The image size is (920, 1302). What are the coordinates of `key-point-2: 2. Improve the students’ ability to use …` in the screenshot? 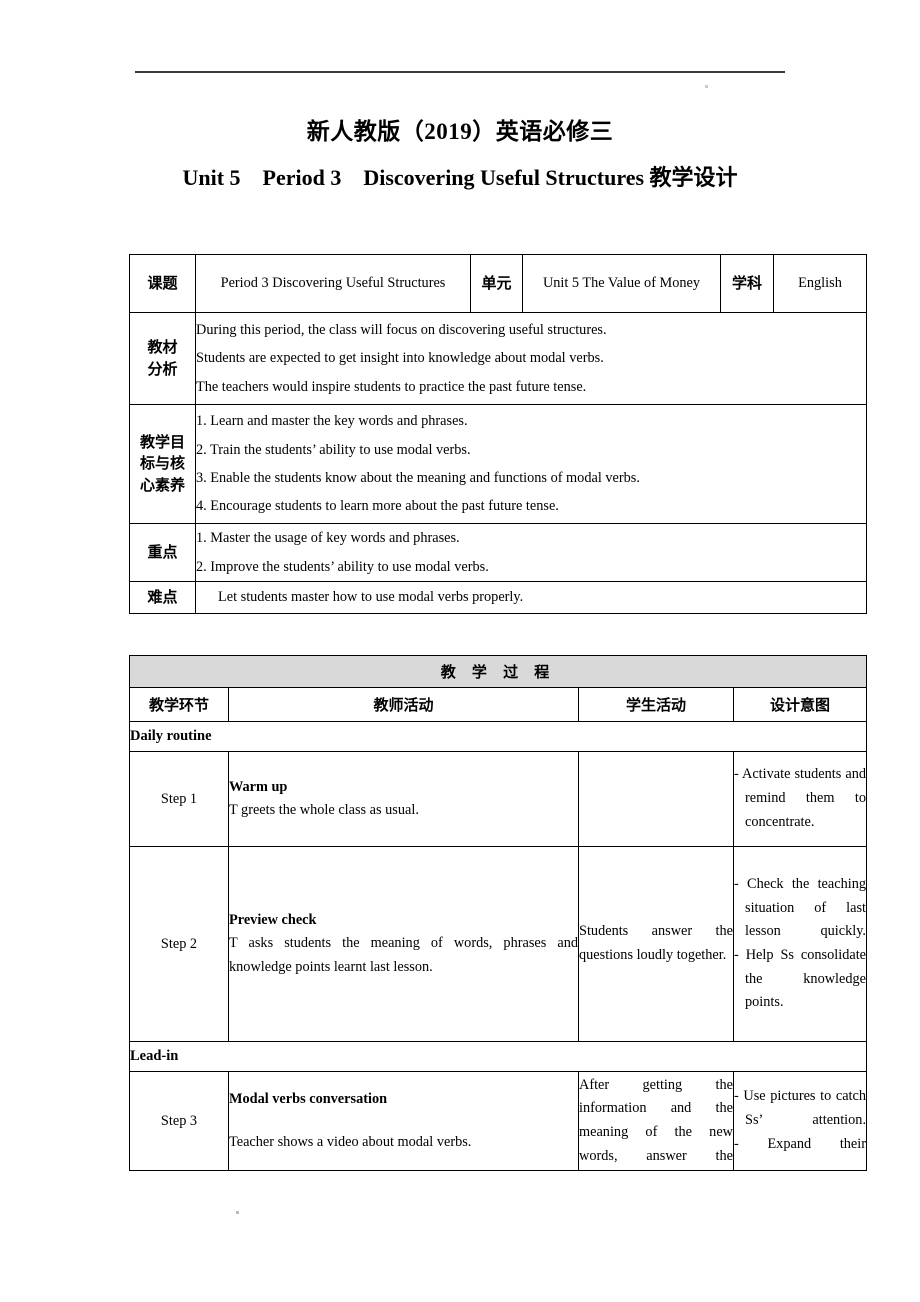 It's located at (342, 566).